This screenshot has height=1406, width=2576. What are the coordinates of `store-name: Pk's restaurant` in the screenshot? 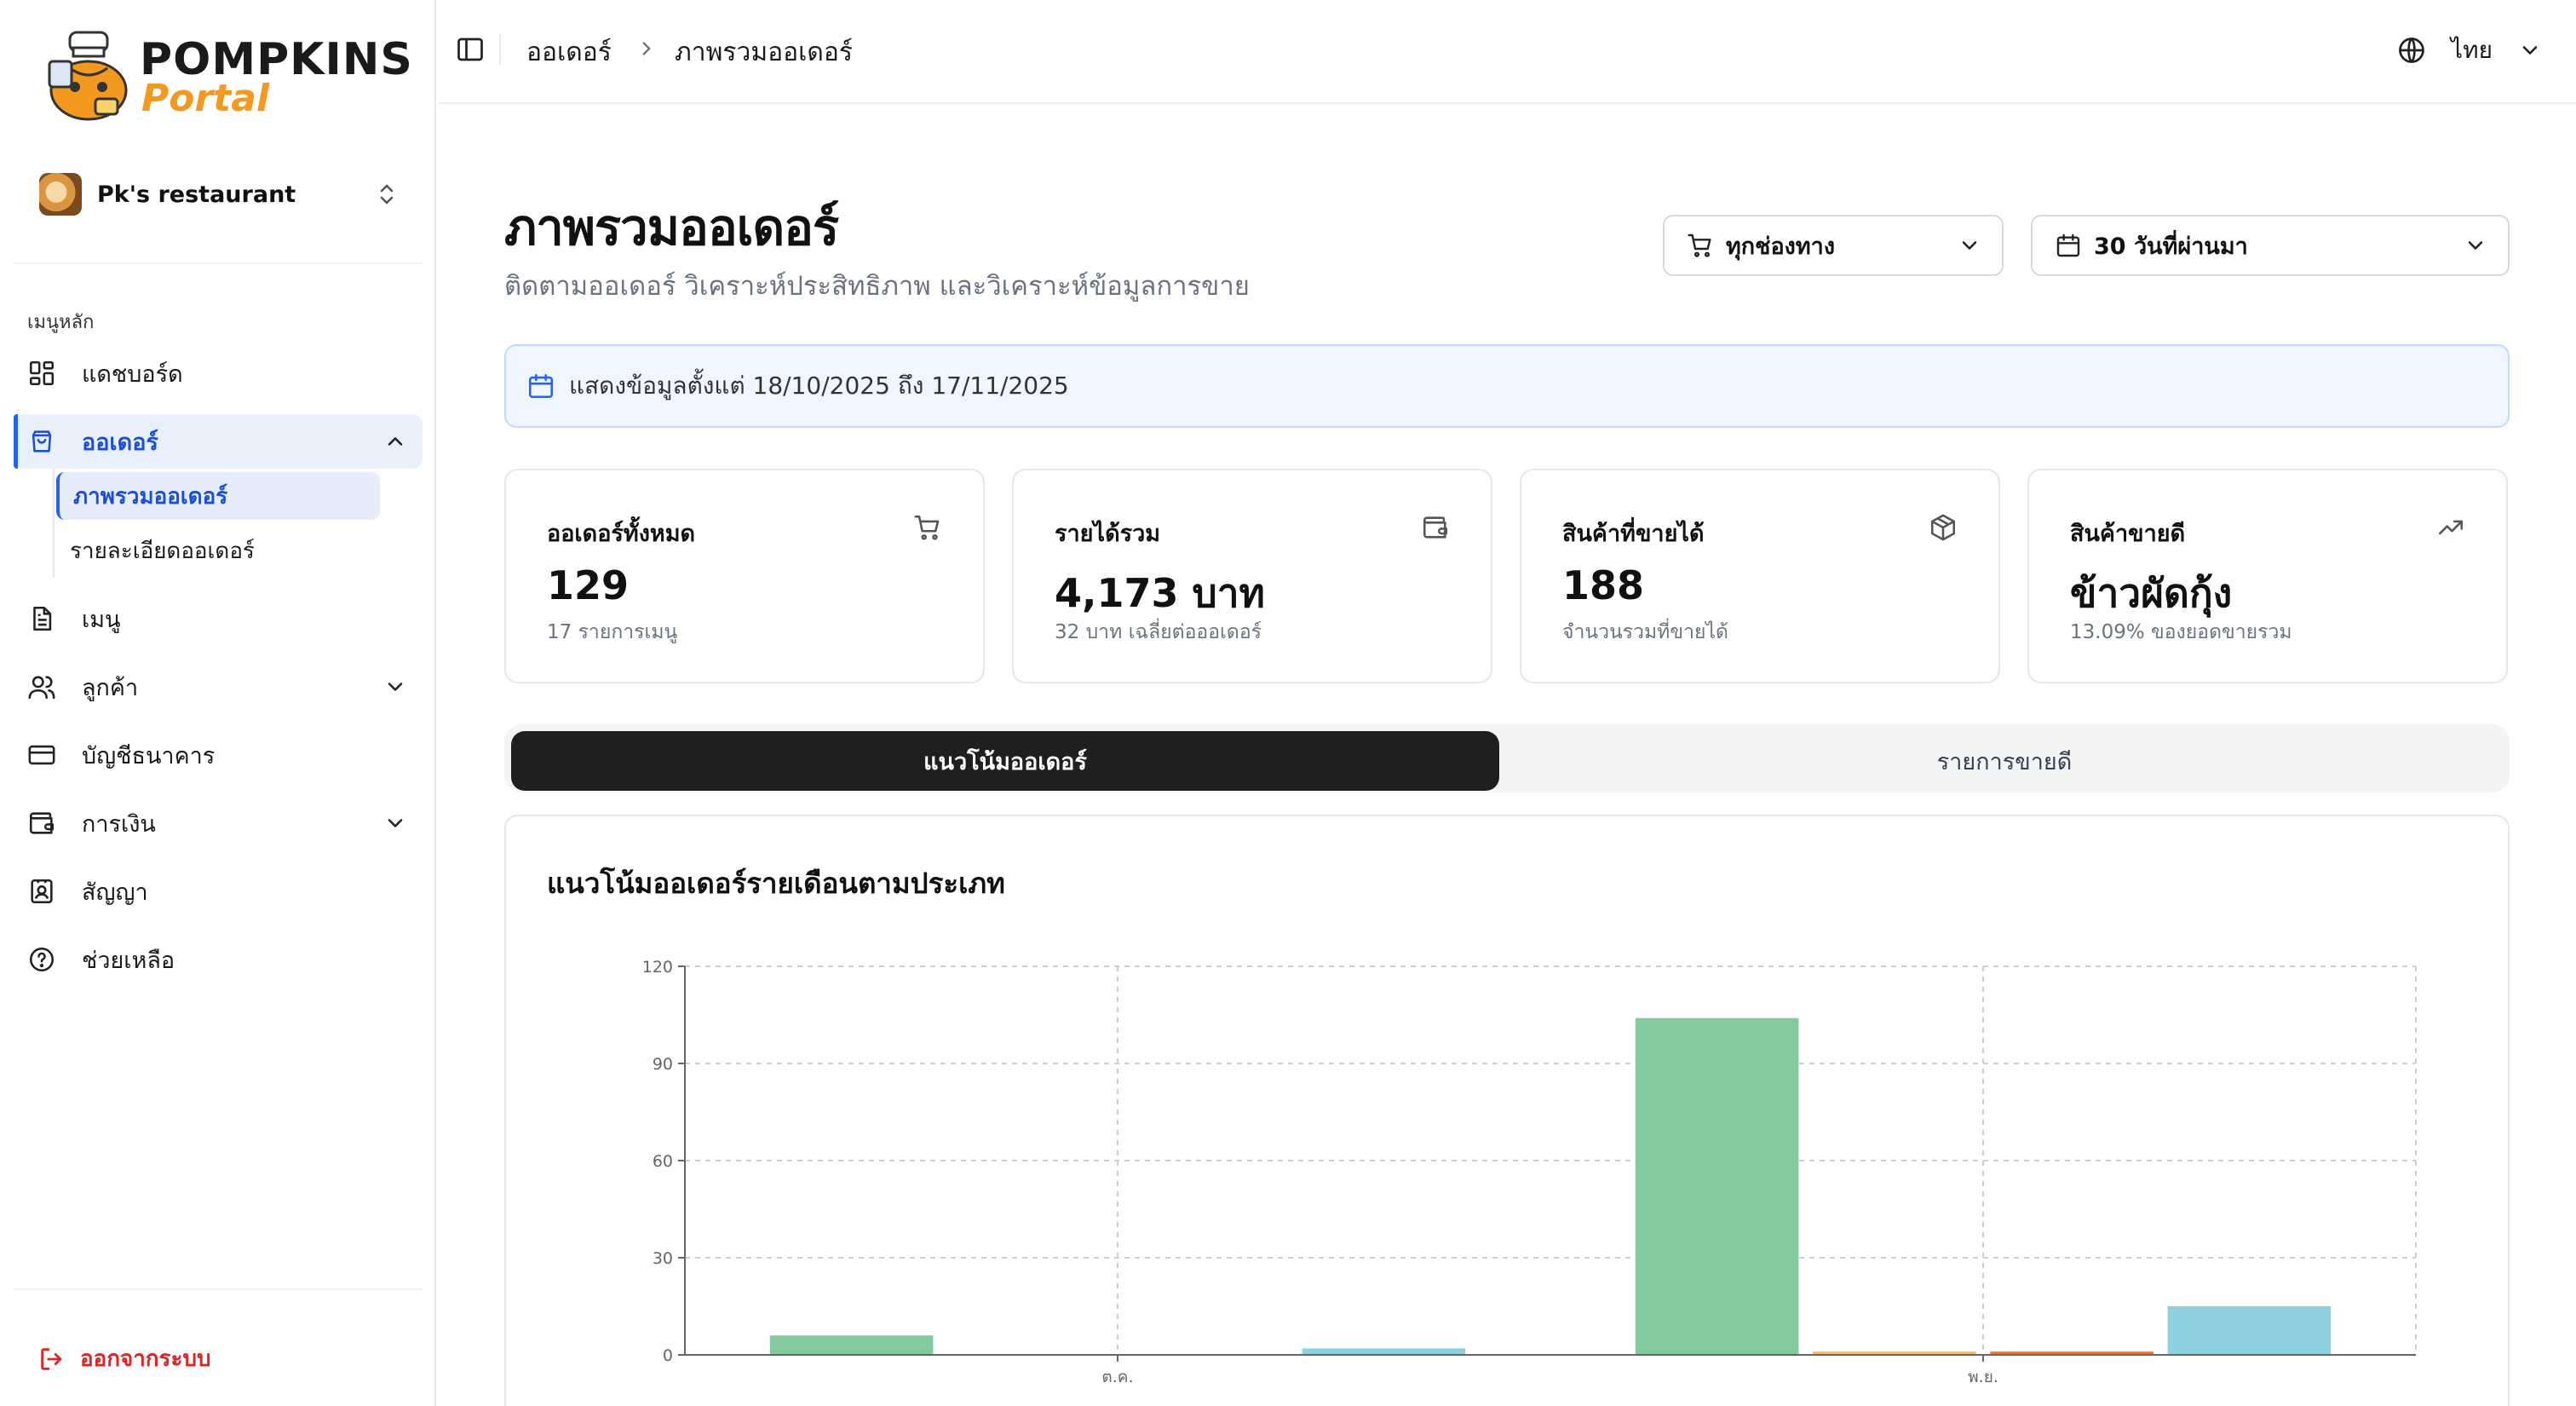 It's located at (197, 194).